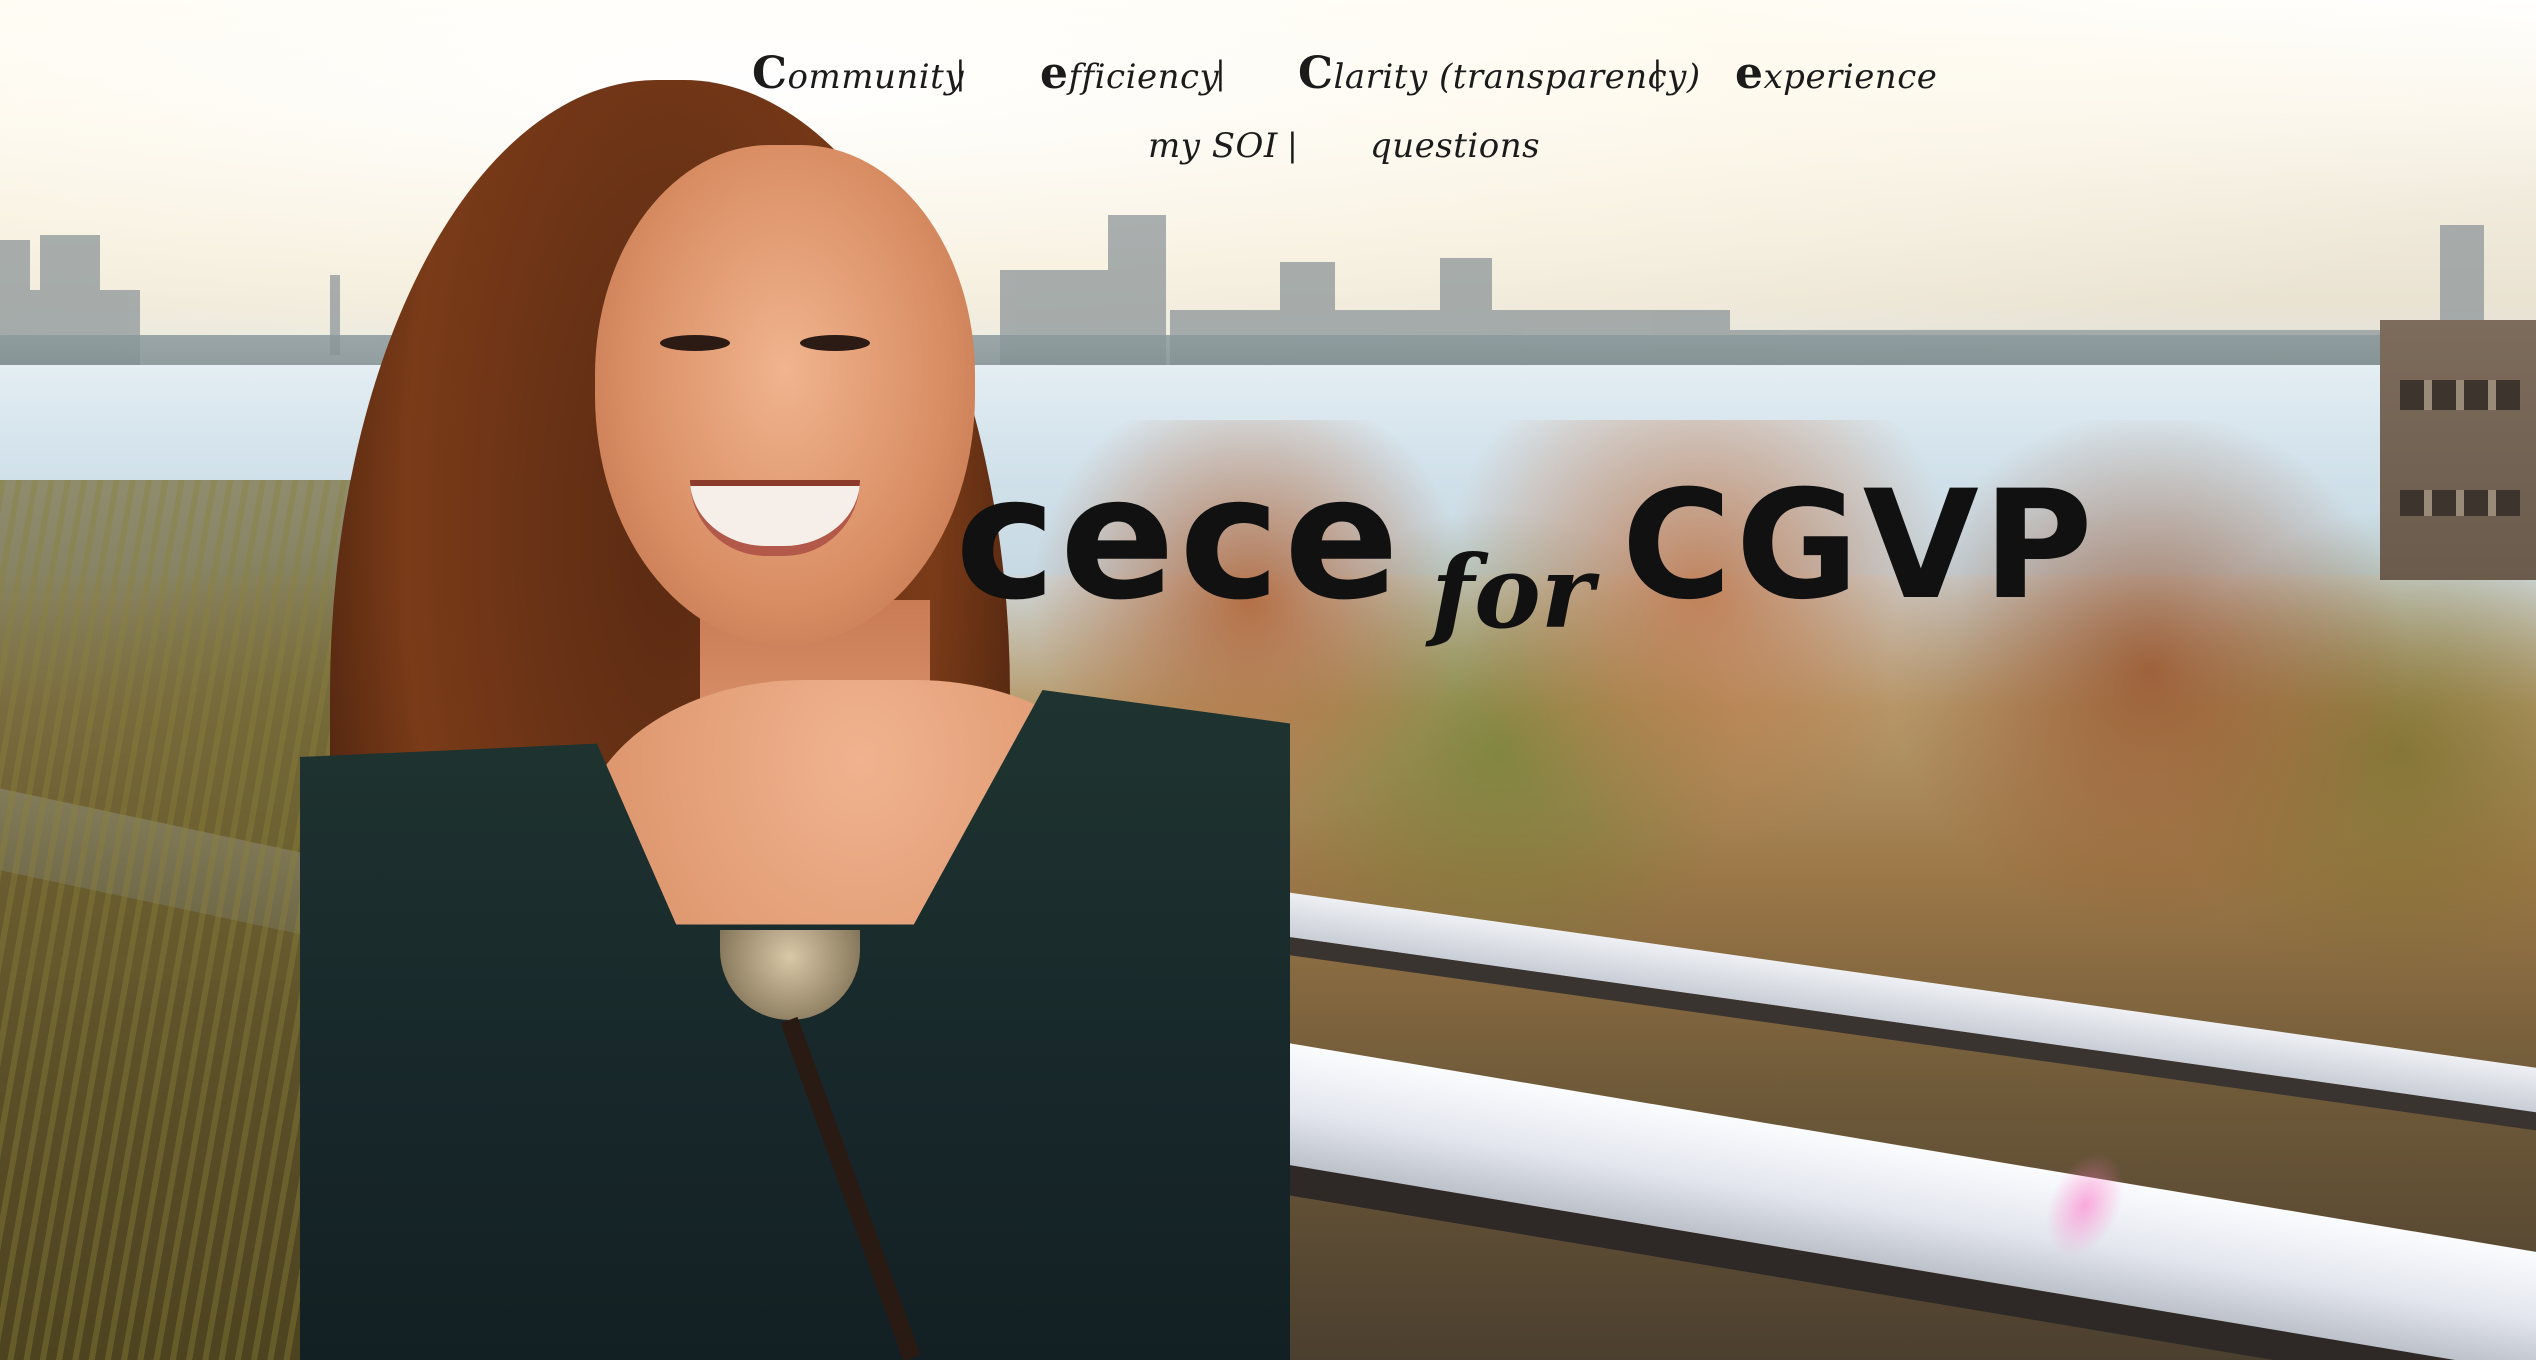 Image resolution: width=2536 pixels, height=1360 pixels. I want to click on nav-link-clarity-initial: C, so click(1316, 73).